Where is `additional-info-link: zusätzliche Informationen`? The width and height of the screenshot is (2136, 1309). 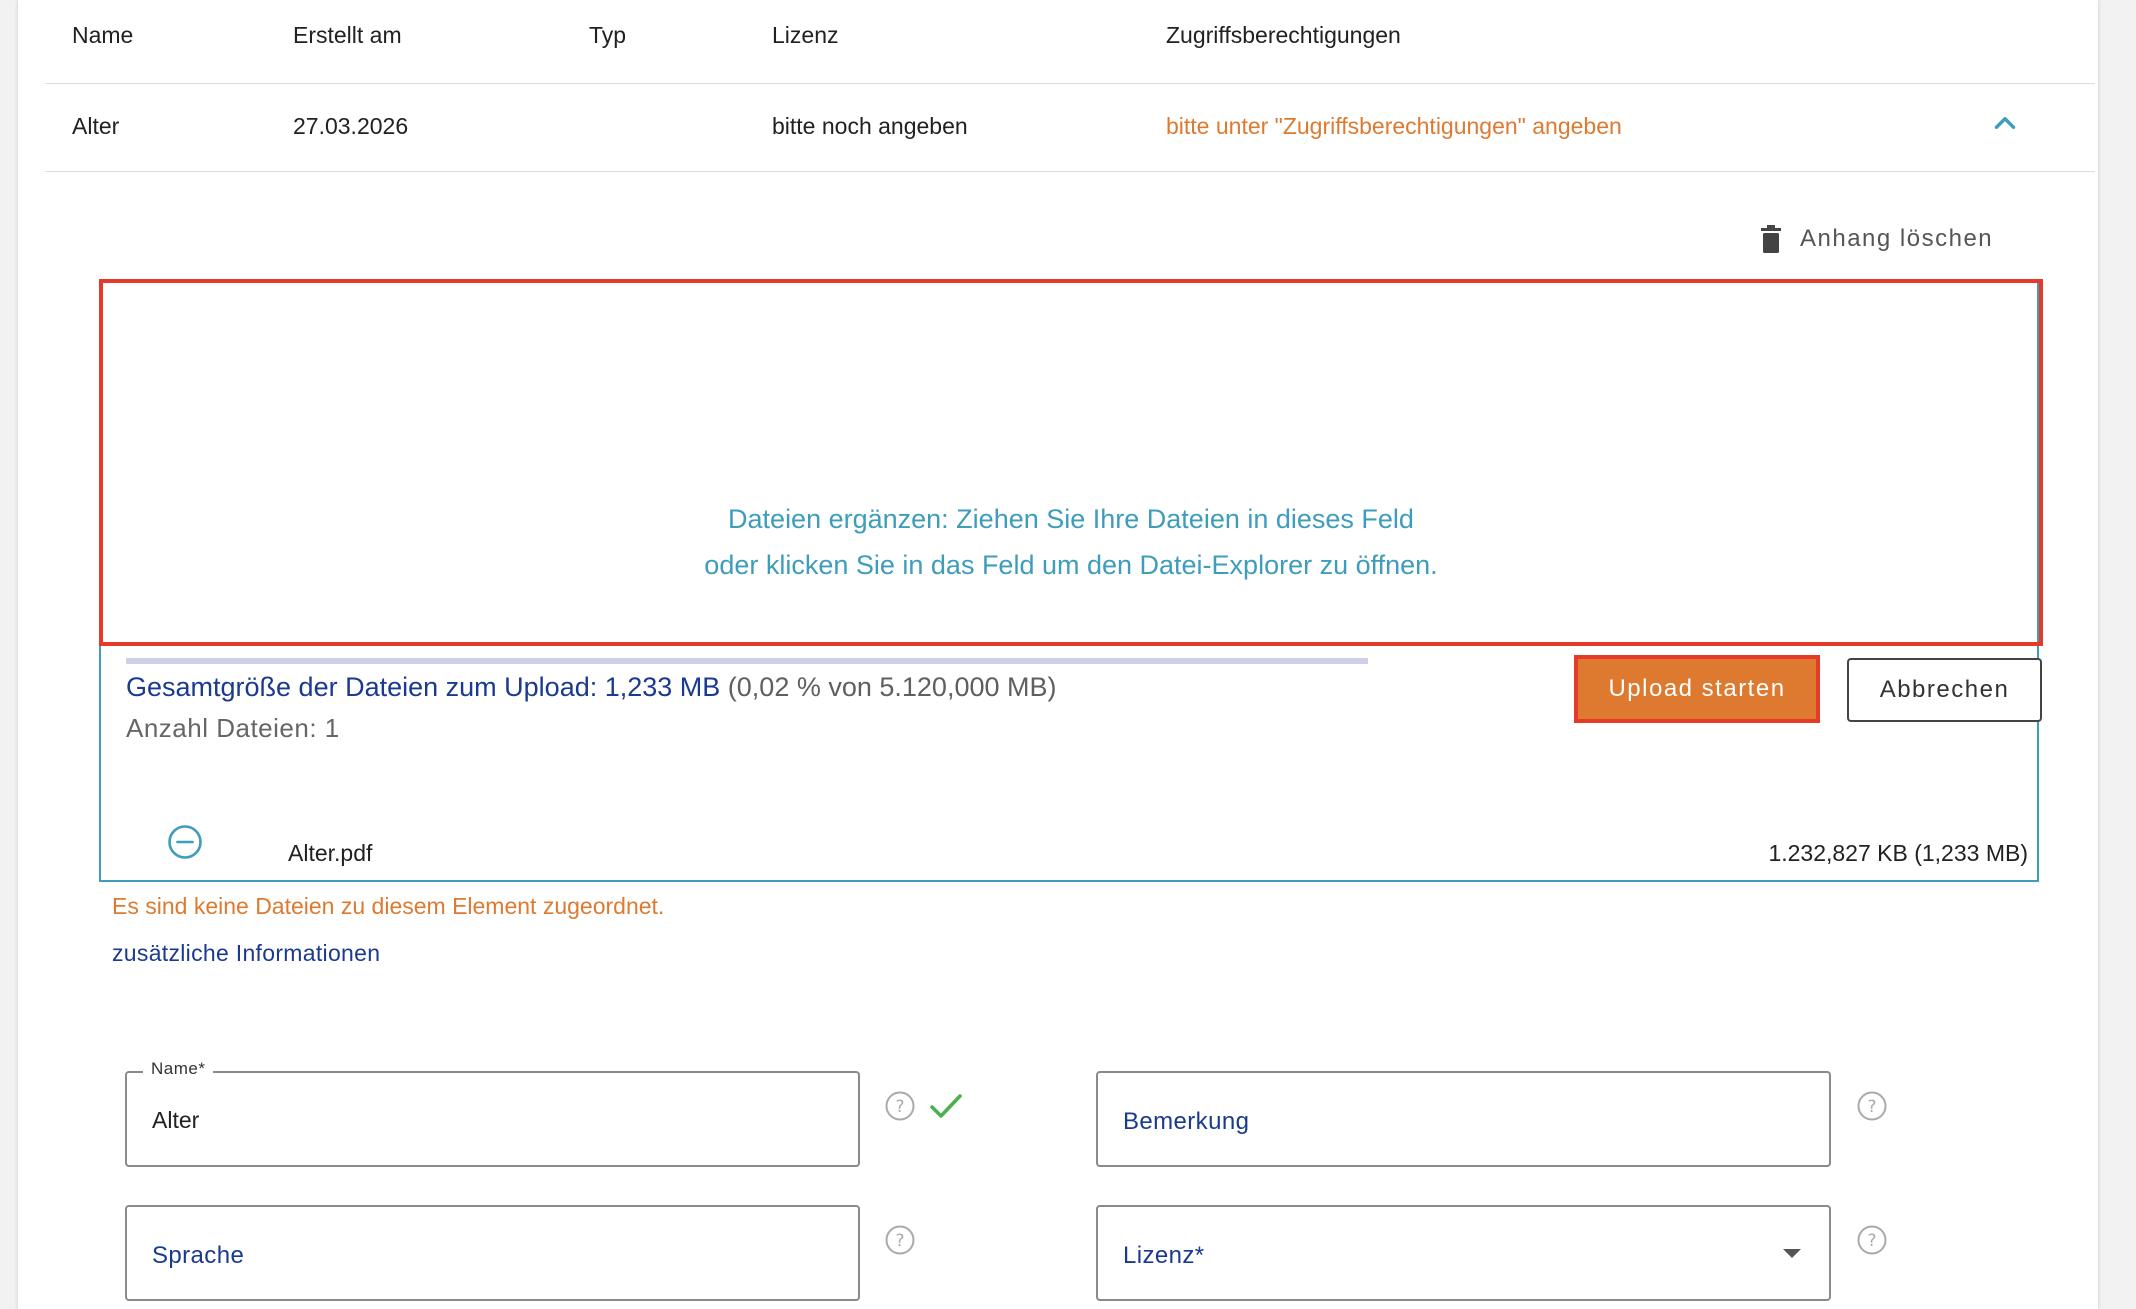 additional-info-link: zusätzliche Informationen is located at coordinates (246, 953).